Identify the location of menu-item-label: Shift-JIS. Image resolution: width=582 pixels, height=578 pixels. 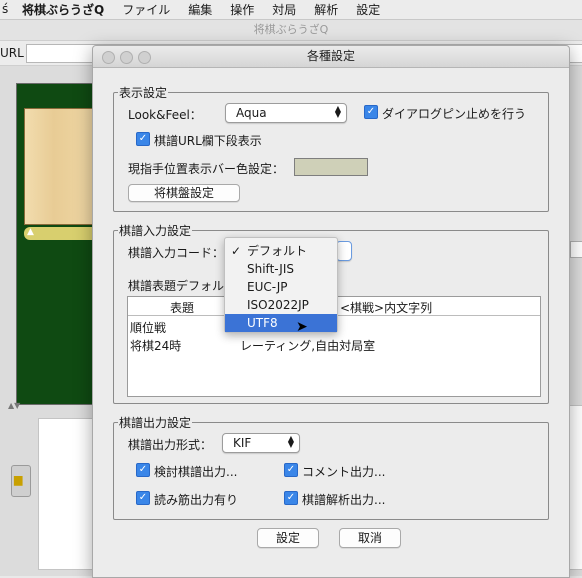
(270, 269).